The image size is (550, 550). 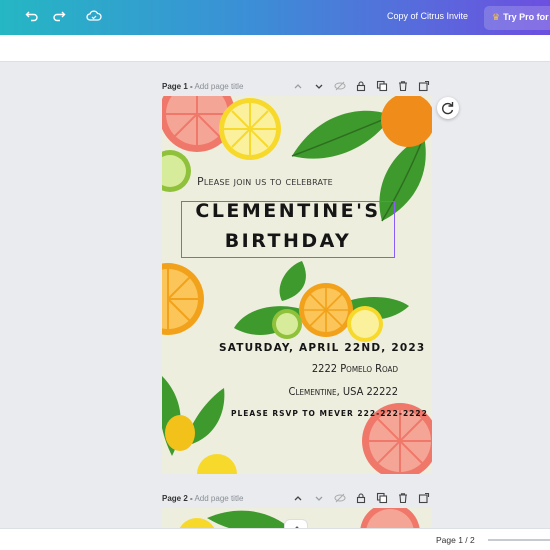 I want to click on magic-refresh-button, so click(x=448, y=108).